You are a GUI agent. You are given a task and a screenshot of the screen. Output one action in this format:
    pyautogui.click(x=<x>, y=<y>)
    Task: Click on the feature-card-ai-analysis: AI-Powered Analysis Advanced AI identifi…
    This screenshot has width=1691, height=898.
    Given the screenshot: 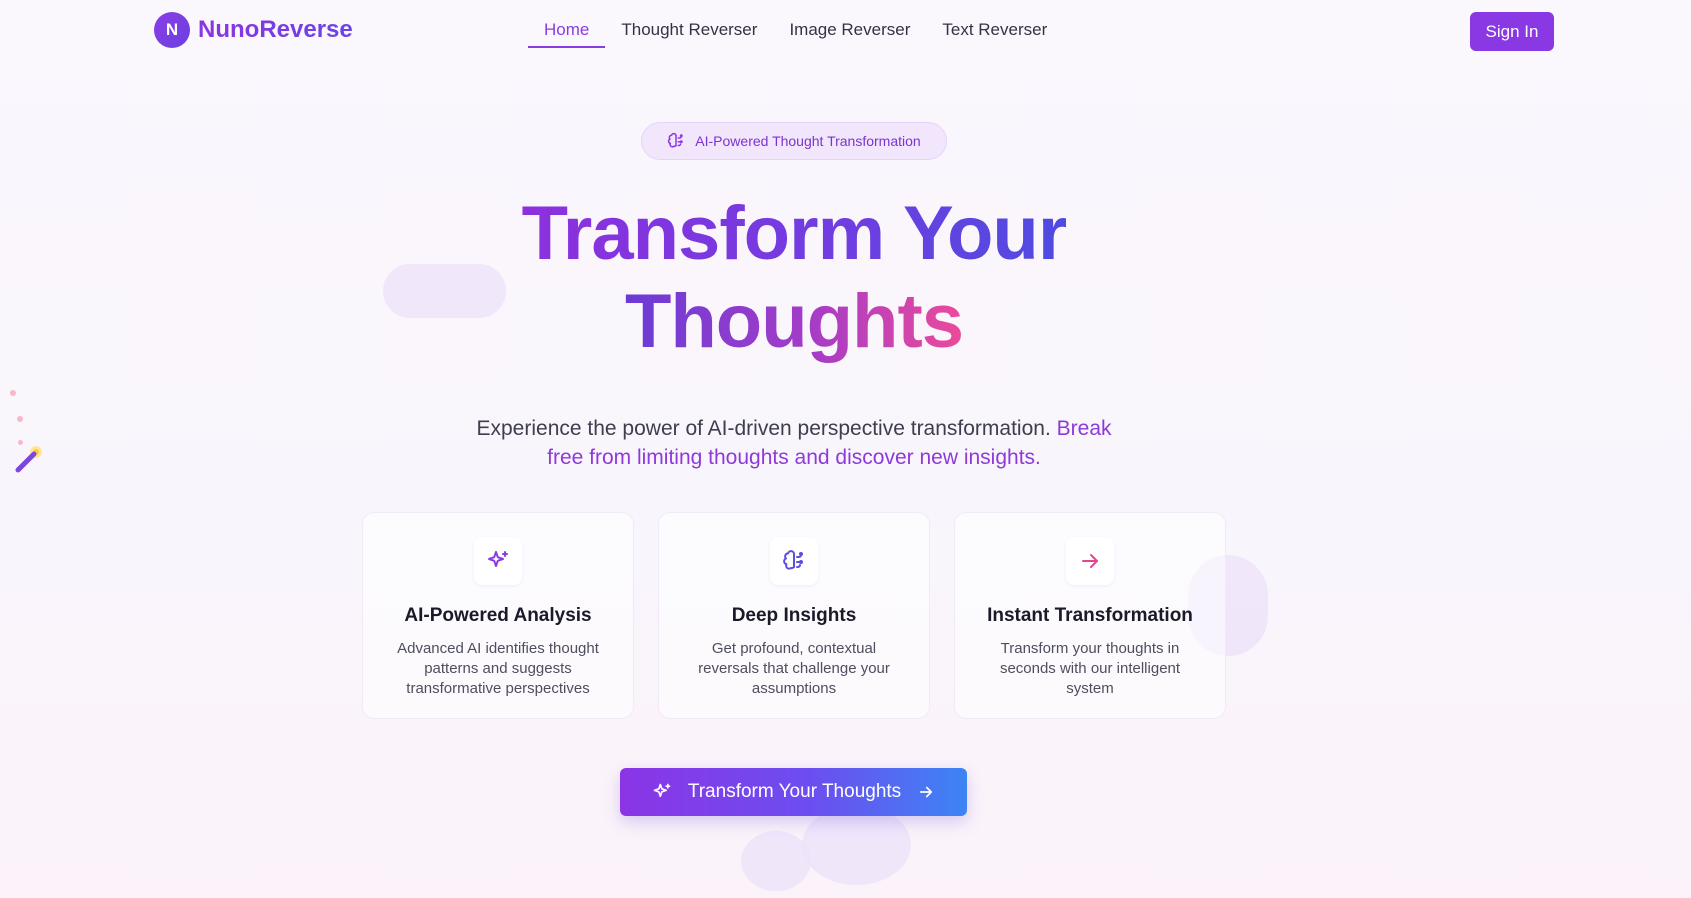 What is the action you would take?
    pyautogui.click(x=498, y=615)
    